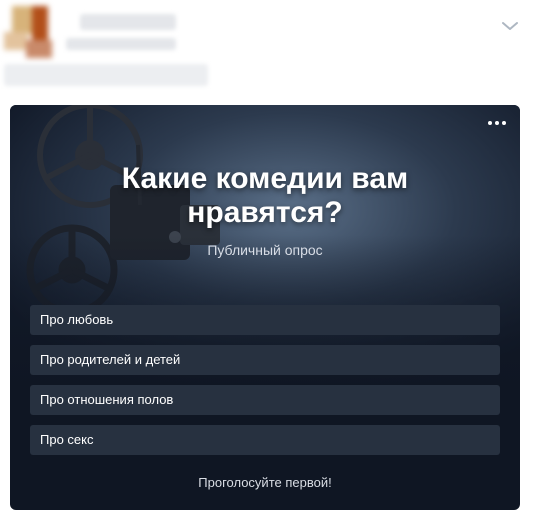  Describe the element at coordinates (106, 75) in the screenshot. I see `post-text-blurred` at that location.